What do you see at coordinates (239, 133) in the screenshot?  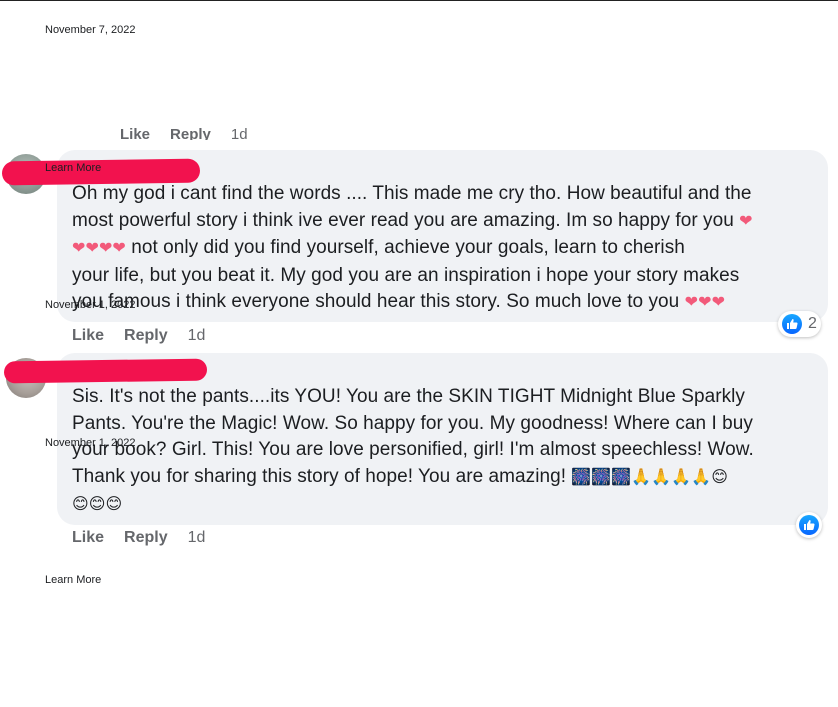 I see `previous-timestamp: 1d` at bounding box center [239, 133].